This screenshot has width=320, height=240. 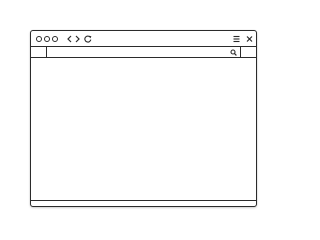 I want to click on address-input, so click(x=137, y=52).